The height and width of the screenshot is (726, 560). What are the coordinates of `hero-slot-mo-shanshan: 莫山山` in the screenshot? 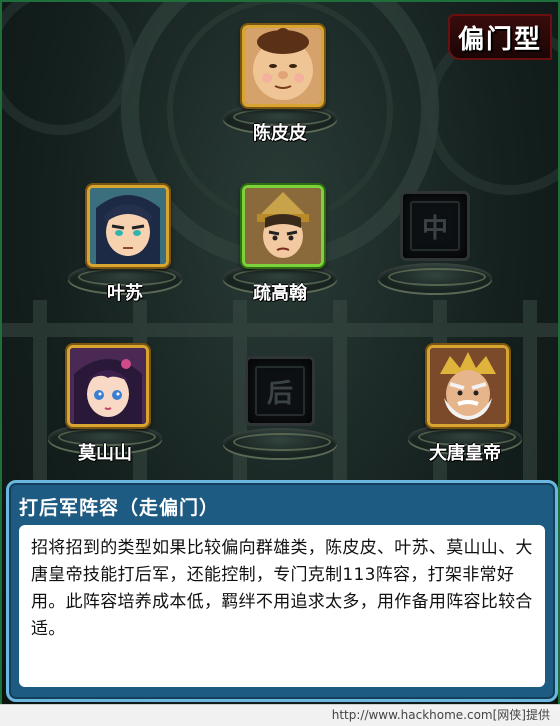 It's located at (105, 410).